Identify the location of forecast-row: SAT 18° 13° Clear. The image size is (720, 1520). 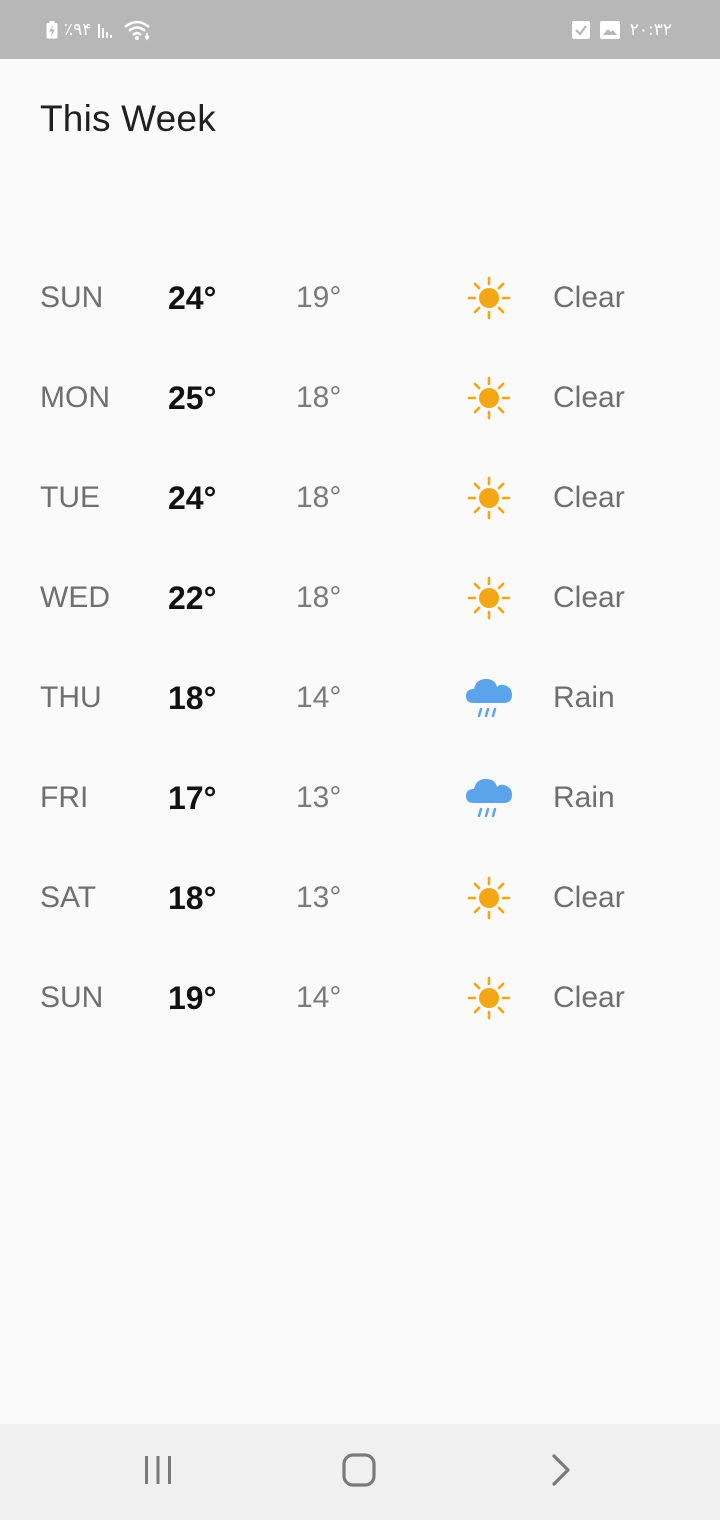
(360, 898).